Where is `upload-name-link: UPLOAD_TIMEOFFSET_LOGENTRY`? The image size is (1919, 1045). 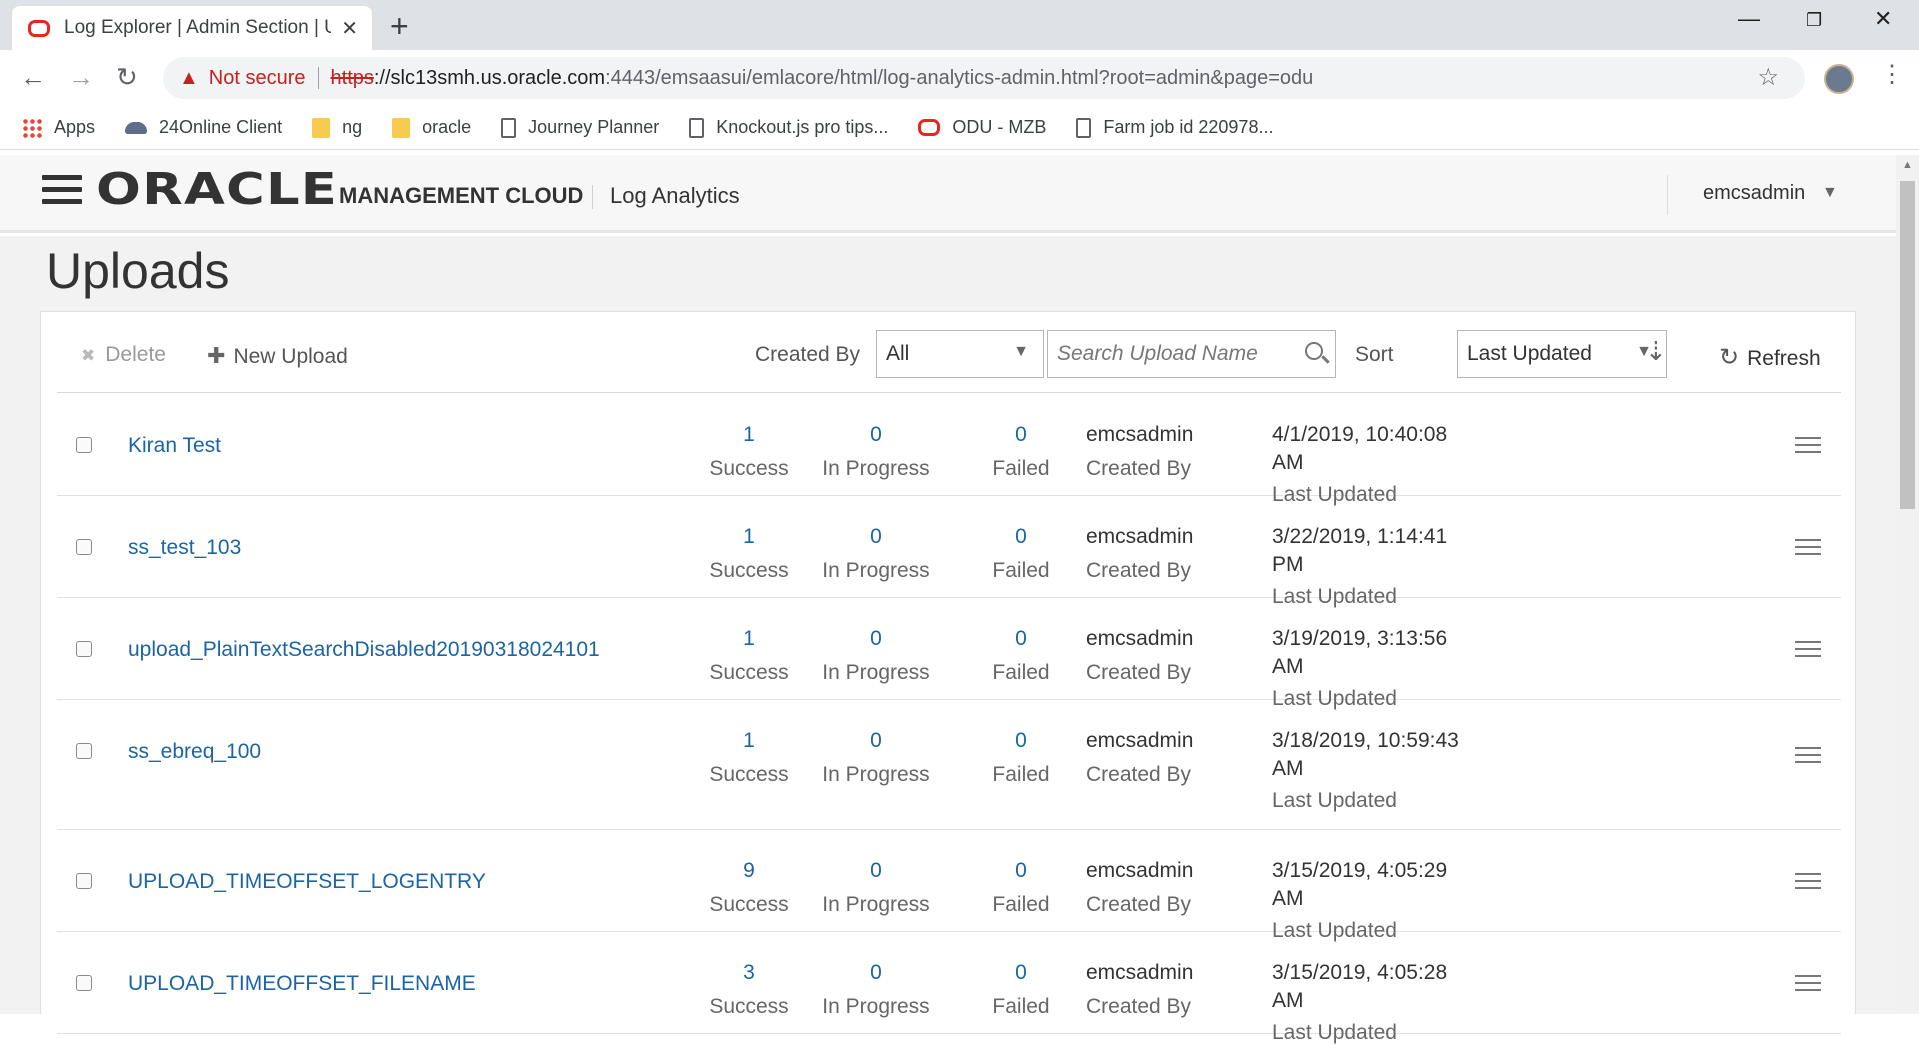
upload-name-link: UPLOAD_TIMEOFFSET_LOGENTRY is located at coordinates (307, 882).